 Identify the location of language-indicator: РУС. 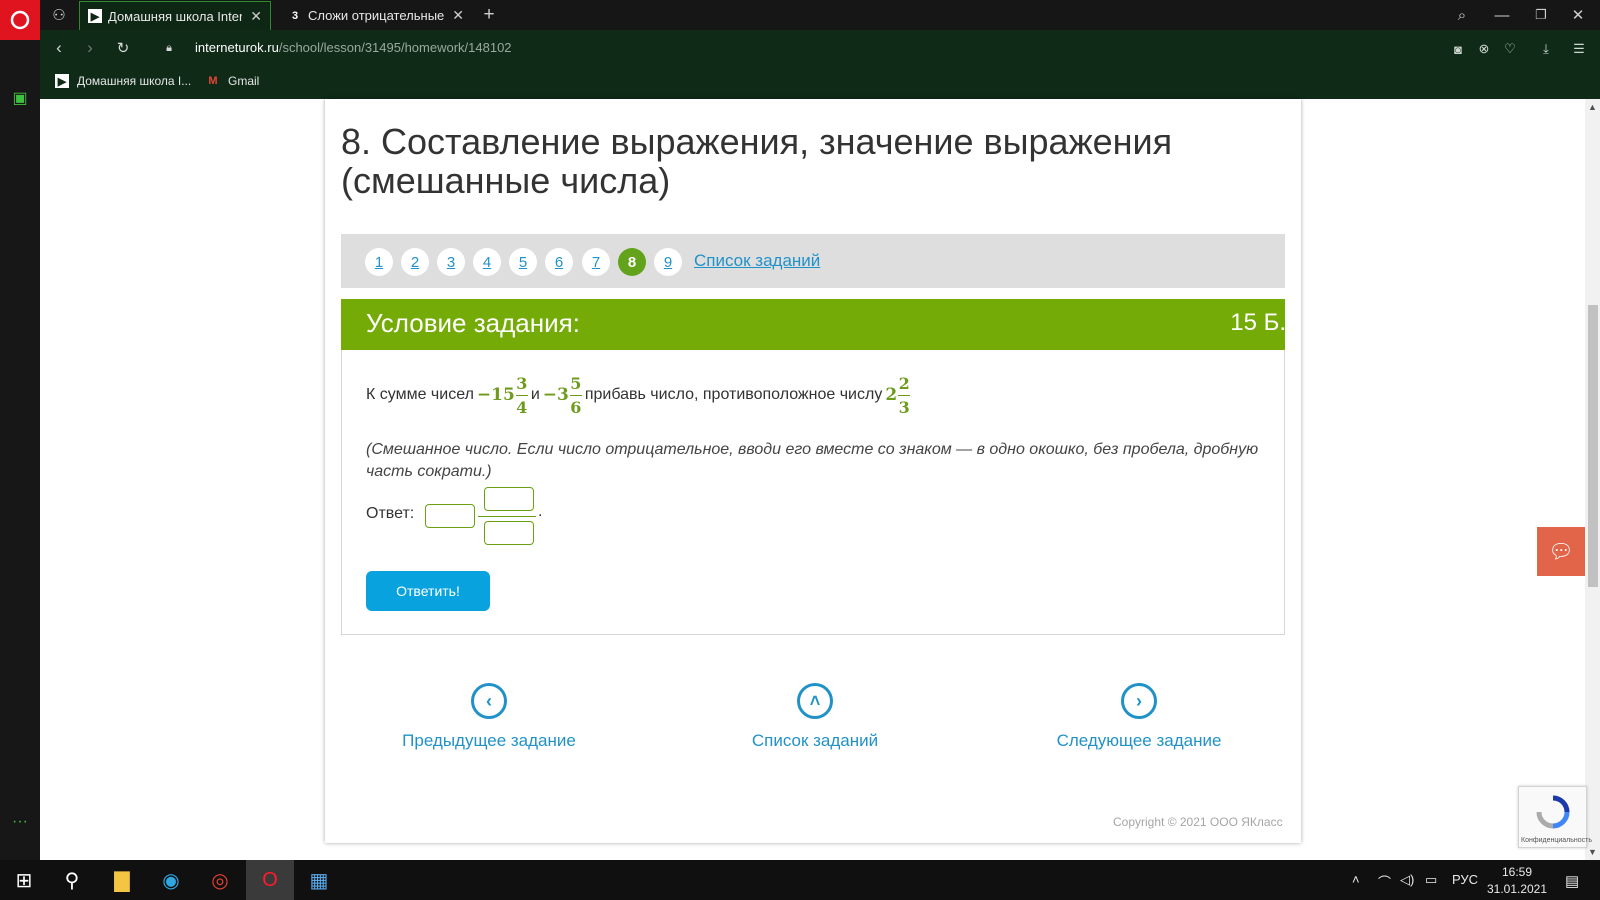
(1465, 879).